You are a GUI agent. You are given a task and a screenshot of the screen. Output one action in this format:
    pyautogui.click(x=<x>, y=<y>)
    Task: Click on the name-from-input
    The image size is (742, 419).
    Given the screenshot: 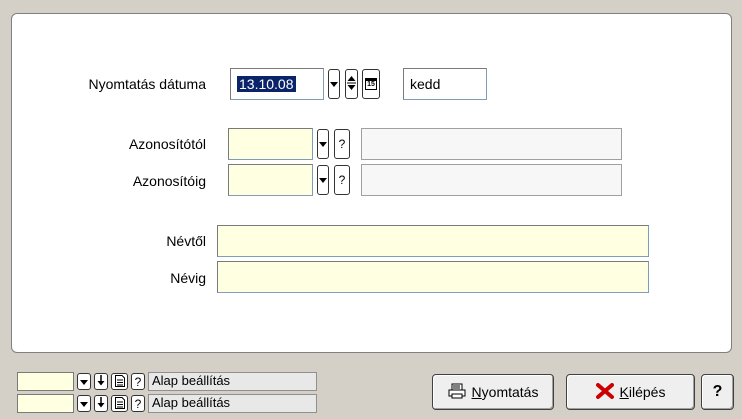 What is the action you would take?
    pyautogui.click(x=433, y=241)
    